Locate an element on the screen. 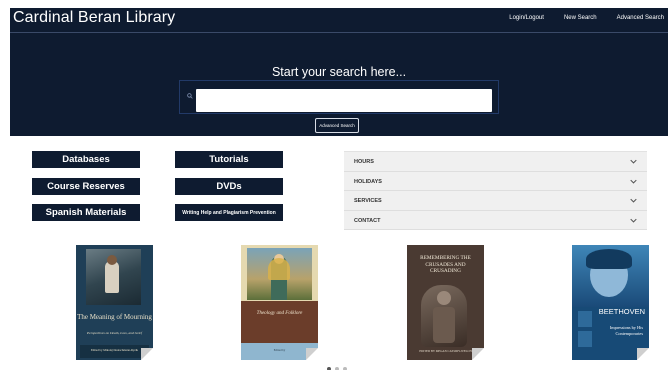  header-divider is located at coordinates (339, 32).